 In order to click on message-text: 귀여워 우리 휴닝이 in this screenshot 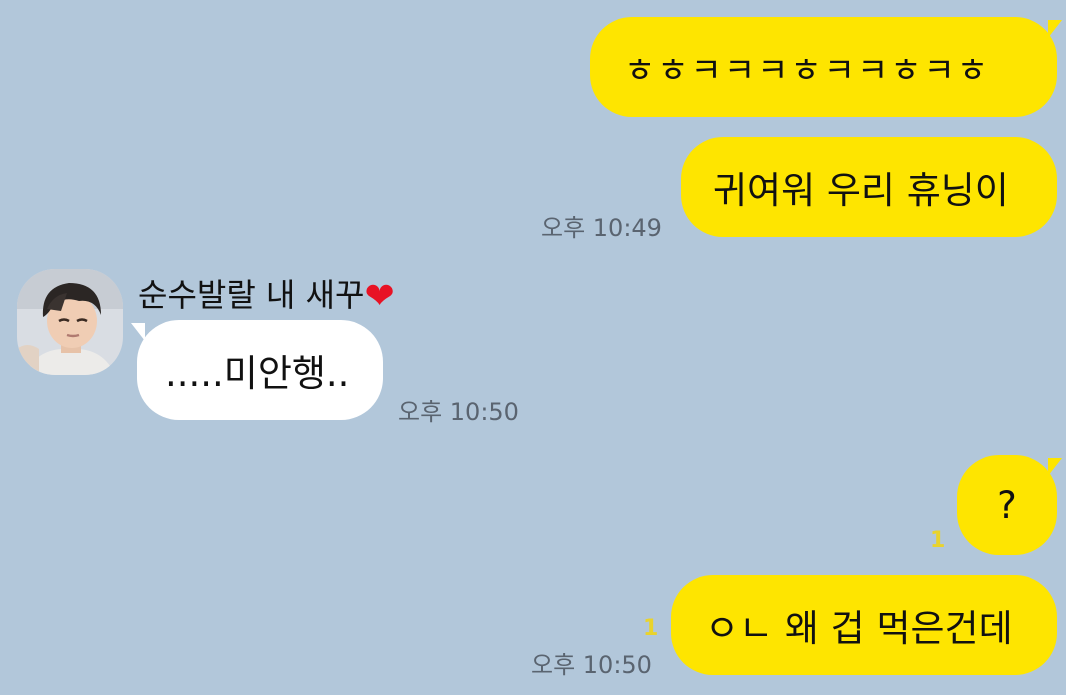, I will do `click(861, 190)`.